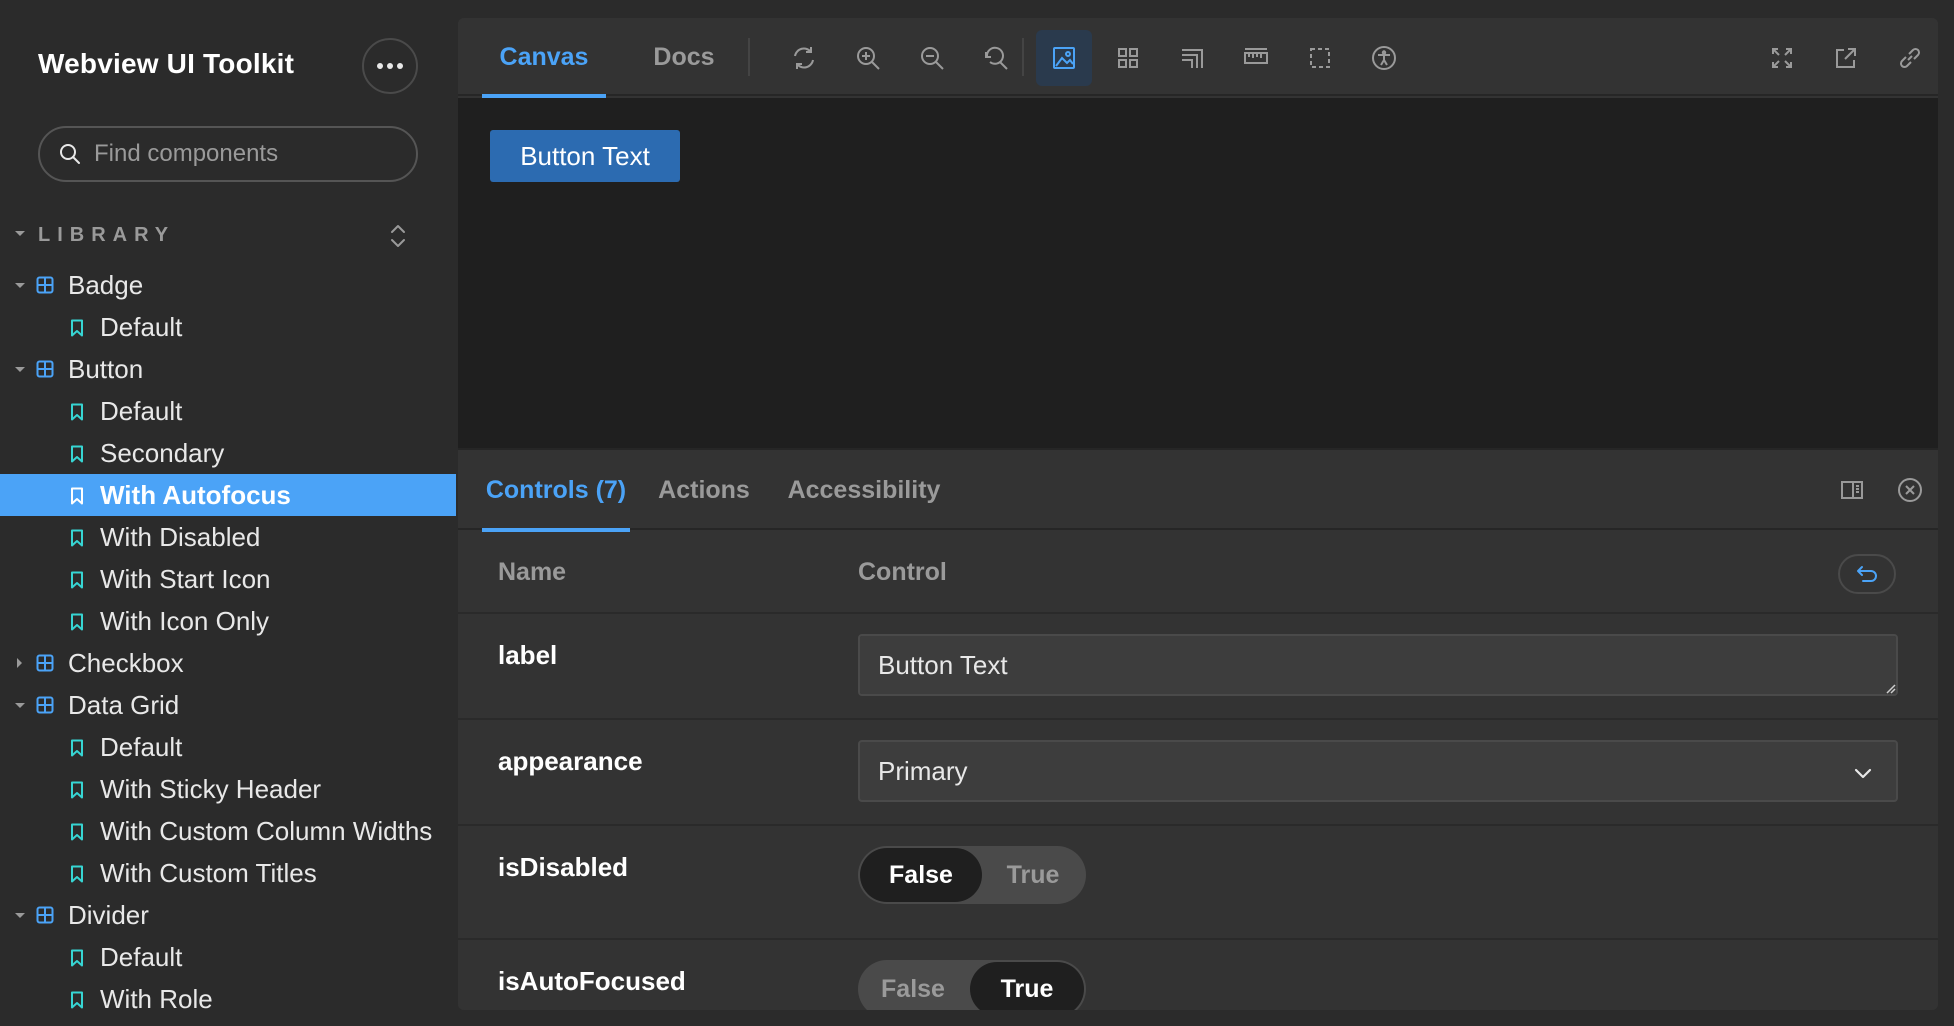  I want to click on appearance-select: Primary, so click(1378, 771).